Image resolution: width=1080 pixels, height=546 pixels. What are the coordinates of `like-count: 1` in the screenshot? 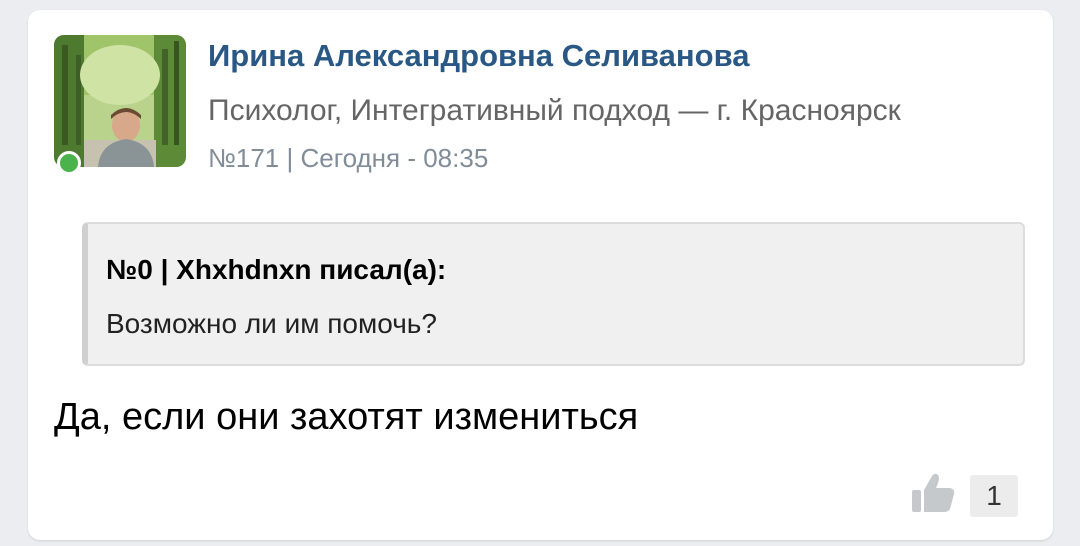 It's located at (994, 496).